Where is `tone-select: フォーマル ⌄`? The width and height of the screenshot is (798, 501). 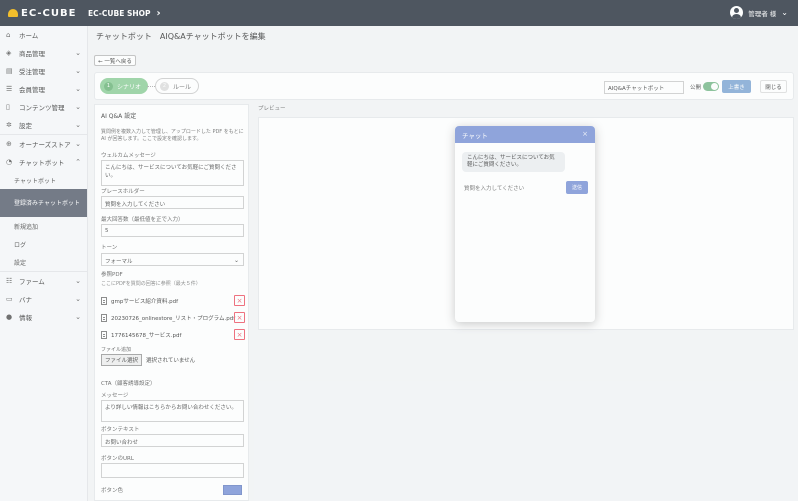 tone-select: フォーマル ⌄ is located at coordinates (172, 259).